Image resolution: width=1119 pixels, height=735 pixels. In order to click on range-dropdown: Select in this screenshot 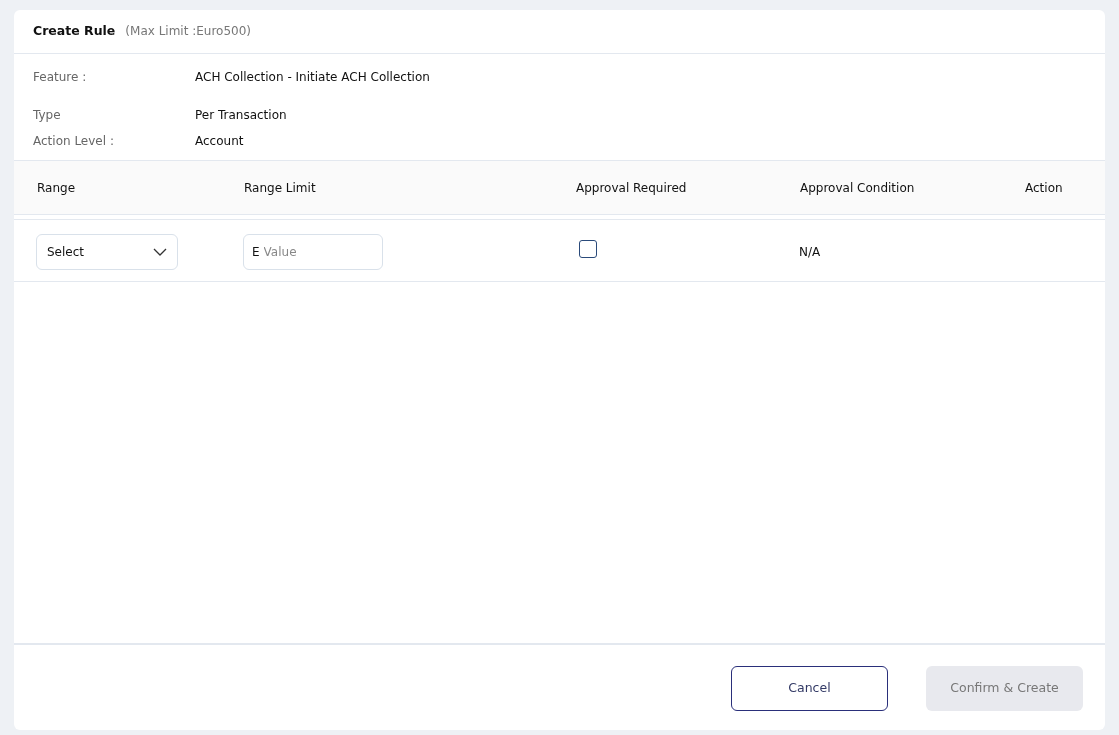, I will do `click(107, 251)`.